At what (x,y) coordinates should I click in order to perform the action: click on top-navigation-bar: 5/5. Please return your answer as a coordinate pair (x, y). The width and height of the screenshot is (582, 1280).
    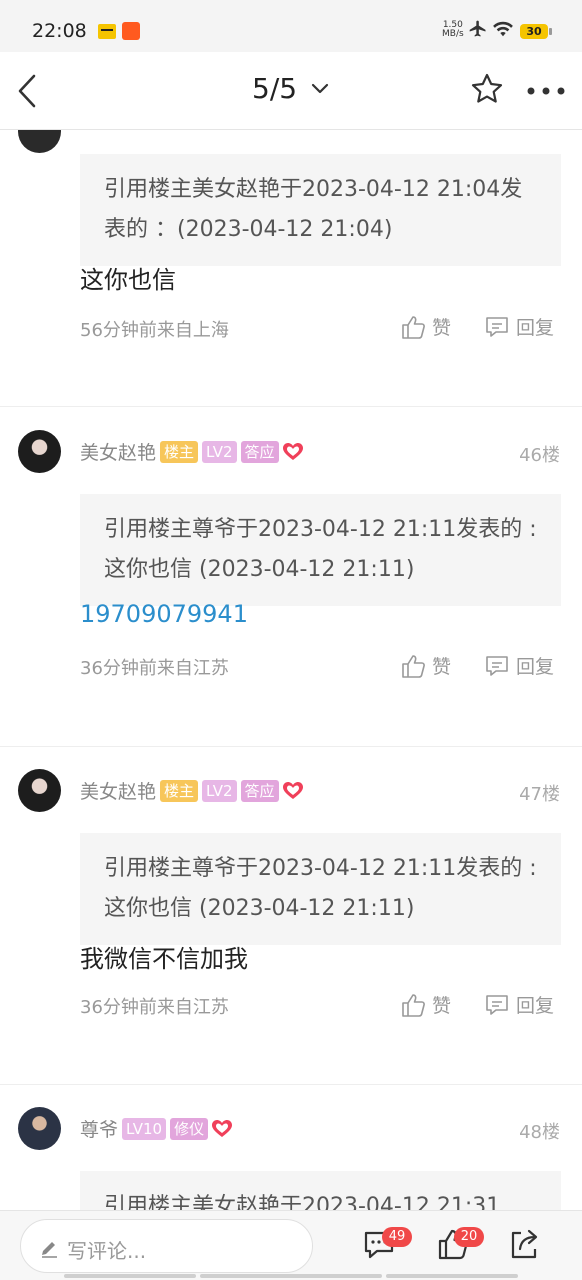
    Looking at the image, I should click on (291, 91).